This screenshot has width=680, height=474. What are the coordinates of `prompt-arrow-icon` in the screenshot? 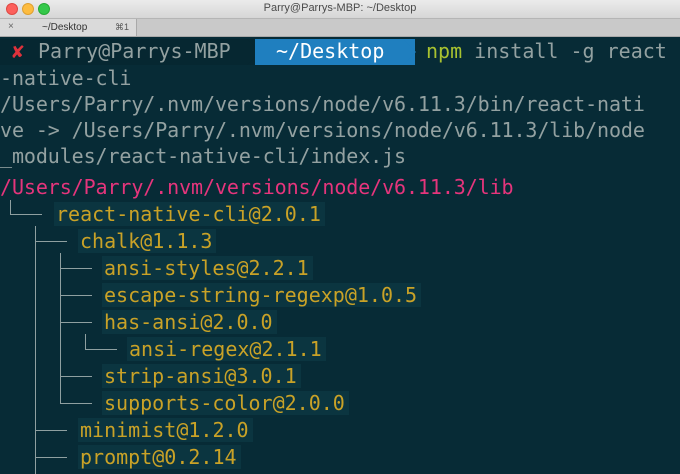 It's located at (409, 52).